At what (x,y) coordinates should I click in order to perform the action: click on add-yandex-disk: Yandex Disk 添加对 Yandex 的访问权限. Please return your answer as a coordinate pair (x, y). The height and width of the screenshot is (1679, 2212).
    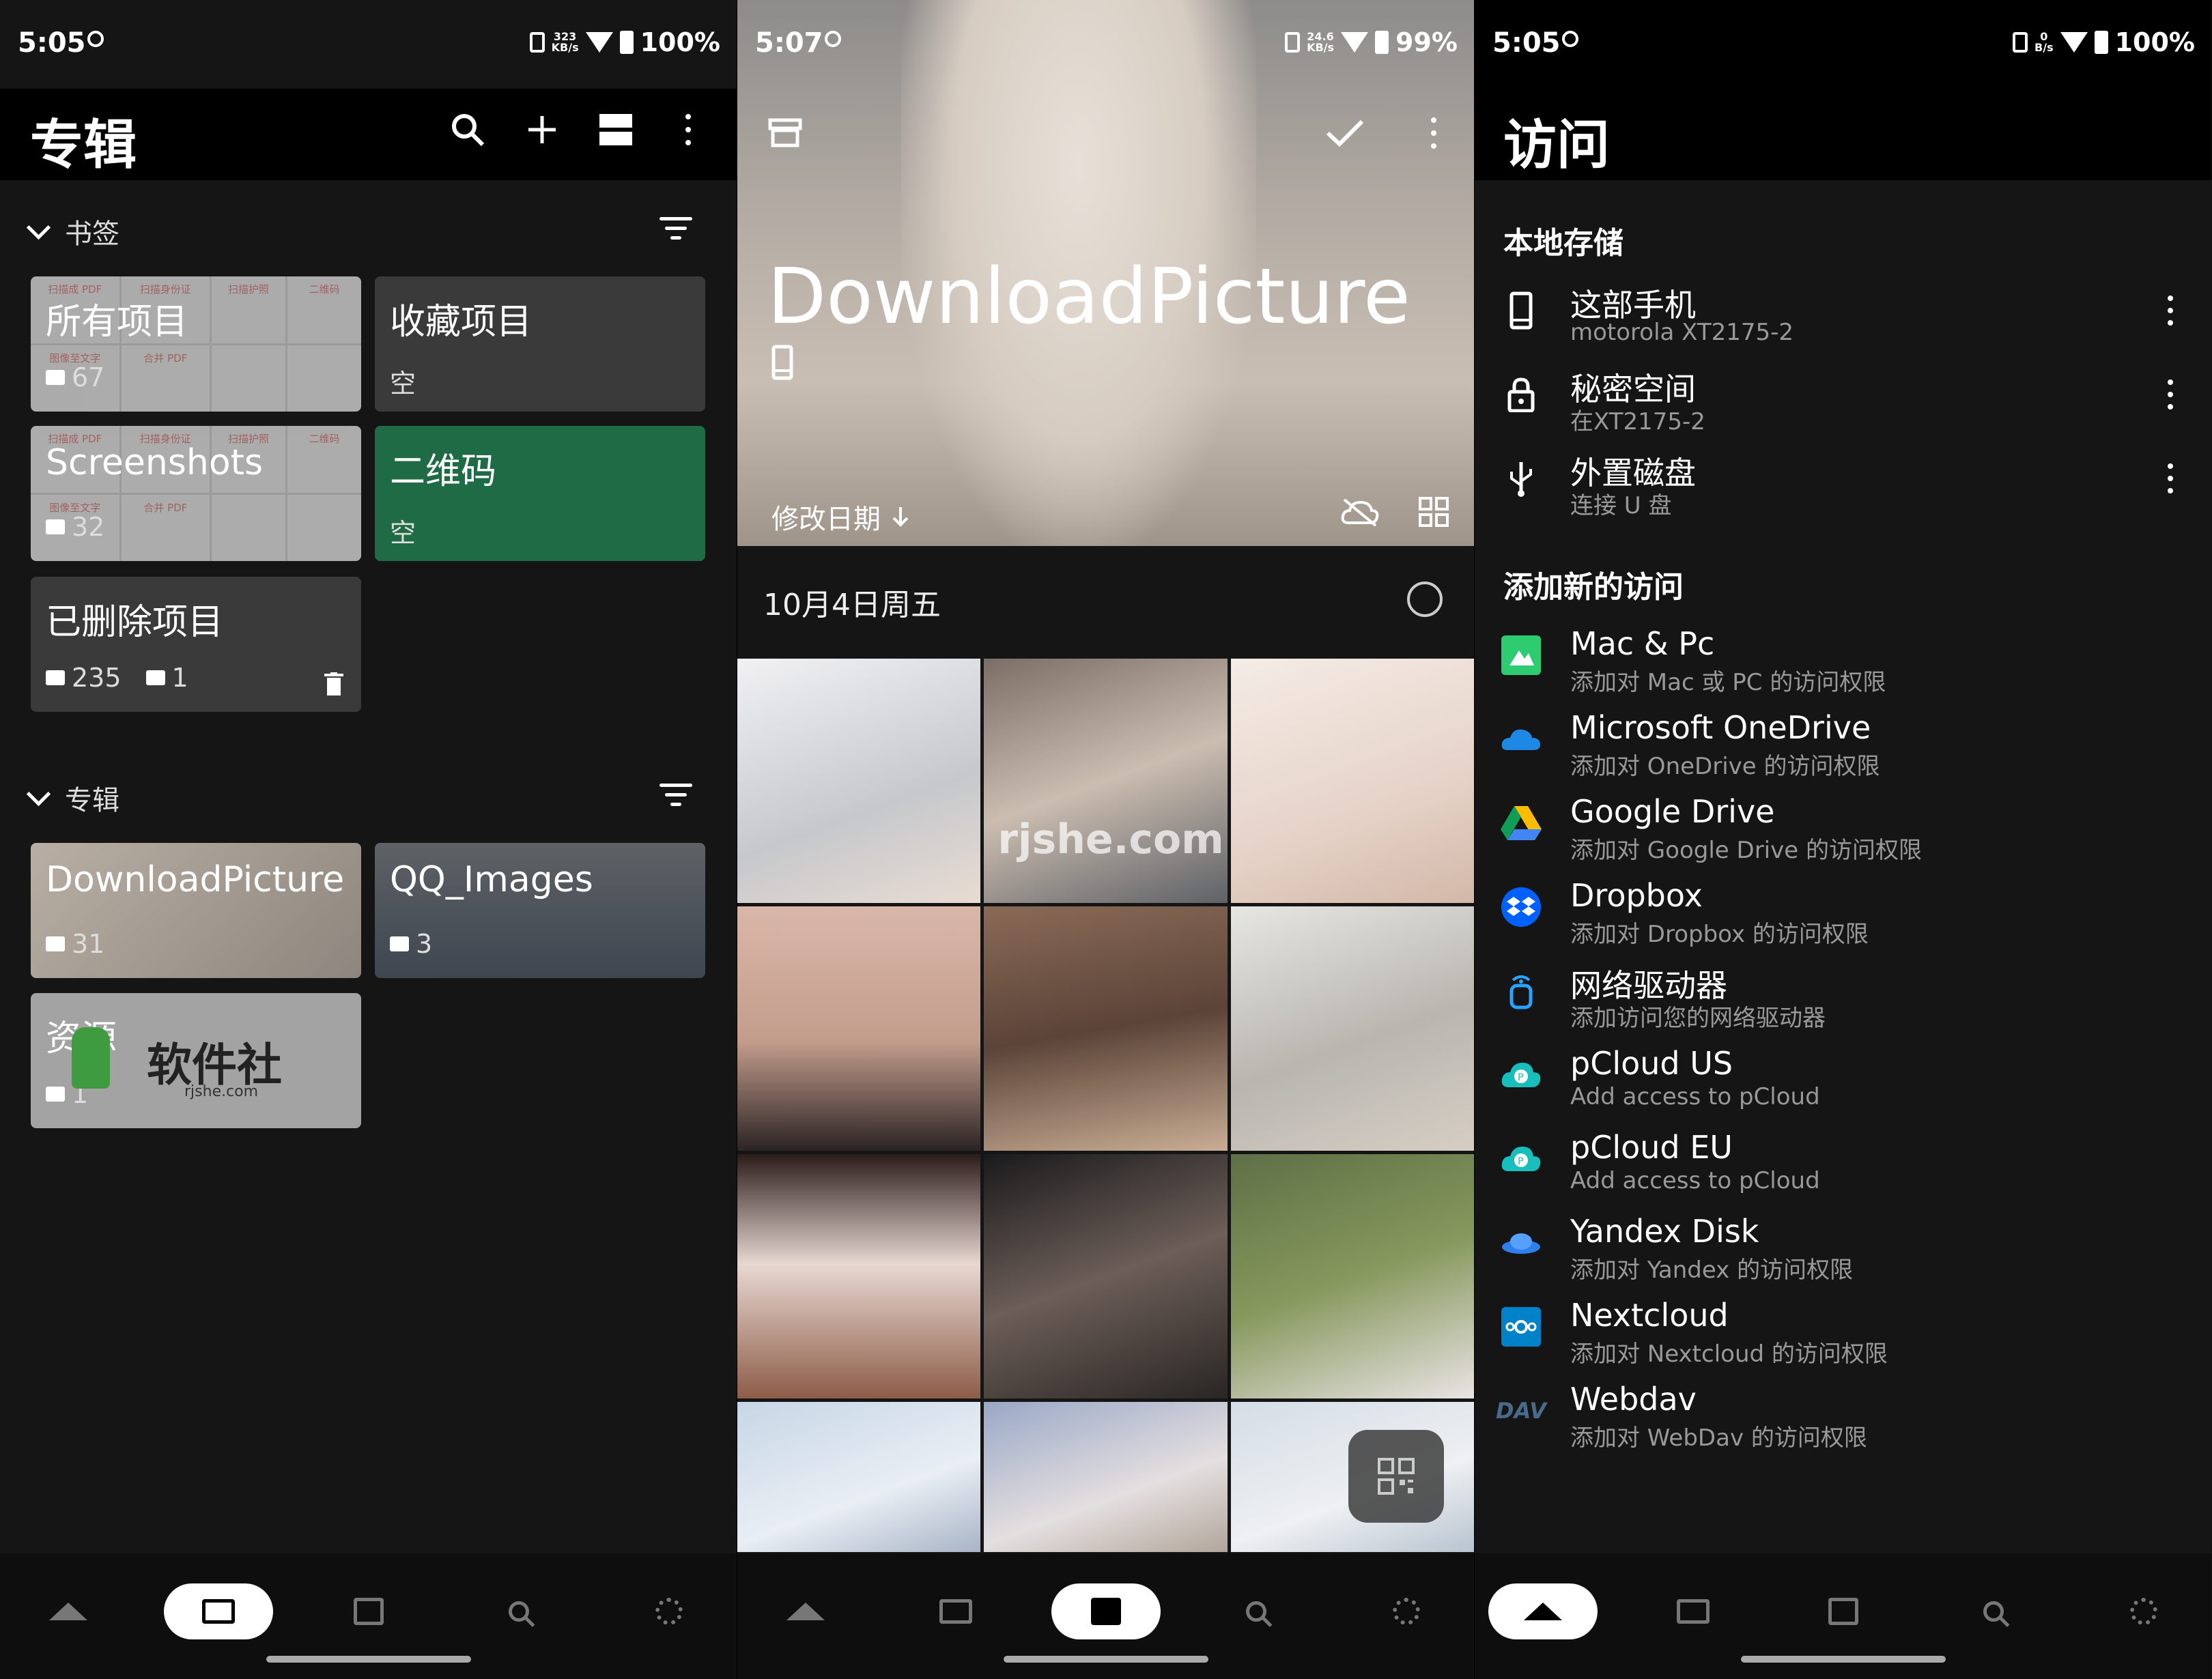
    Looking at the image, I should click on (1843, 1250).